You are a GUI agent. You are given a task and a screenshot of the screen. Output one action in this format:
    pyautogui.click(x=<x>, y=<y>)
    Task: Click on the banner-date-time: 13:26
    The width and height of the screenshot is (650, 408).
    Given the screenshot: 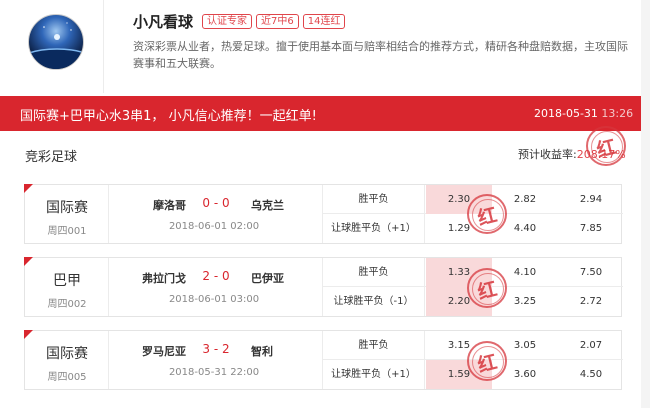 What is the action you would take?
    pyautogui.click(x=615, y=113)
    